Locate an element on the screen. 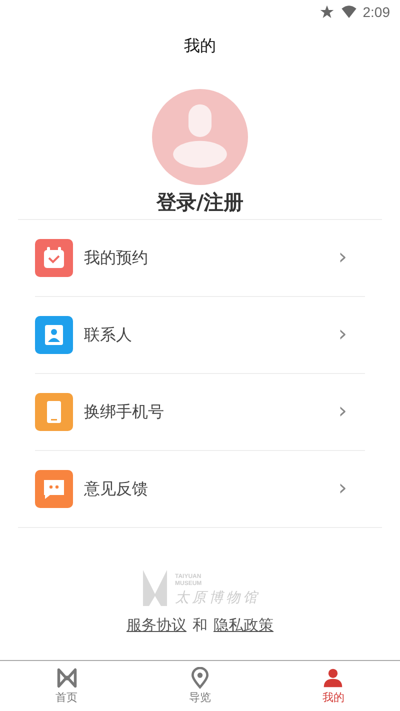 This screenshot has height=711, width=400. menu-label: 联系人 is located at coordinates (108, 335).